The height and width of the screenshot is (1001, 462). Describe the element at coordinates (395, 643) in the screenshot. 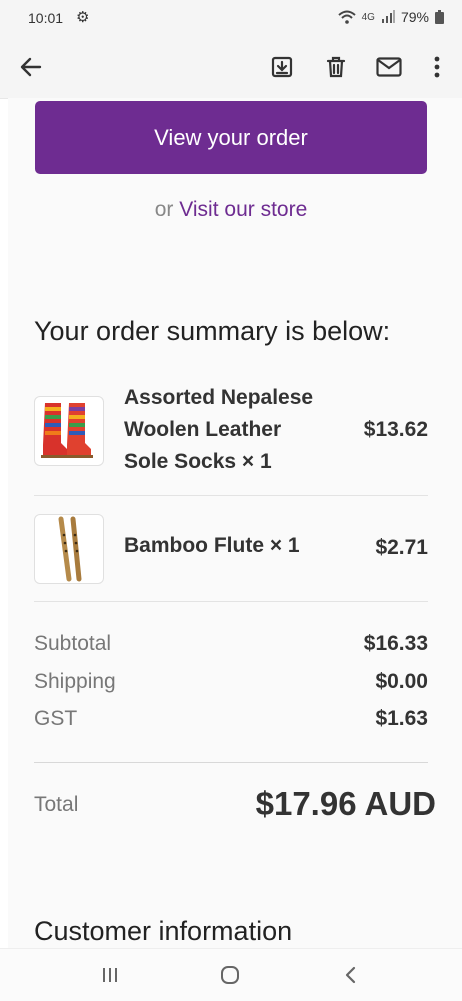

I see `subtotal-value: $16.33` at that location.